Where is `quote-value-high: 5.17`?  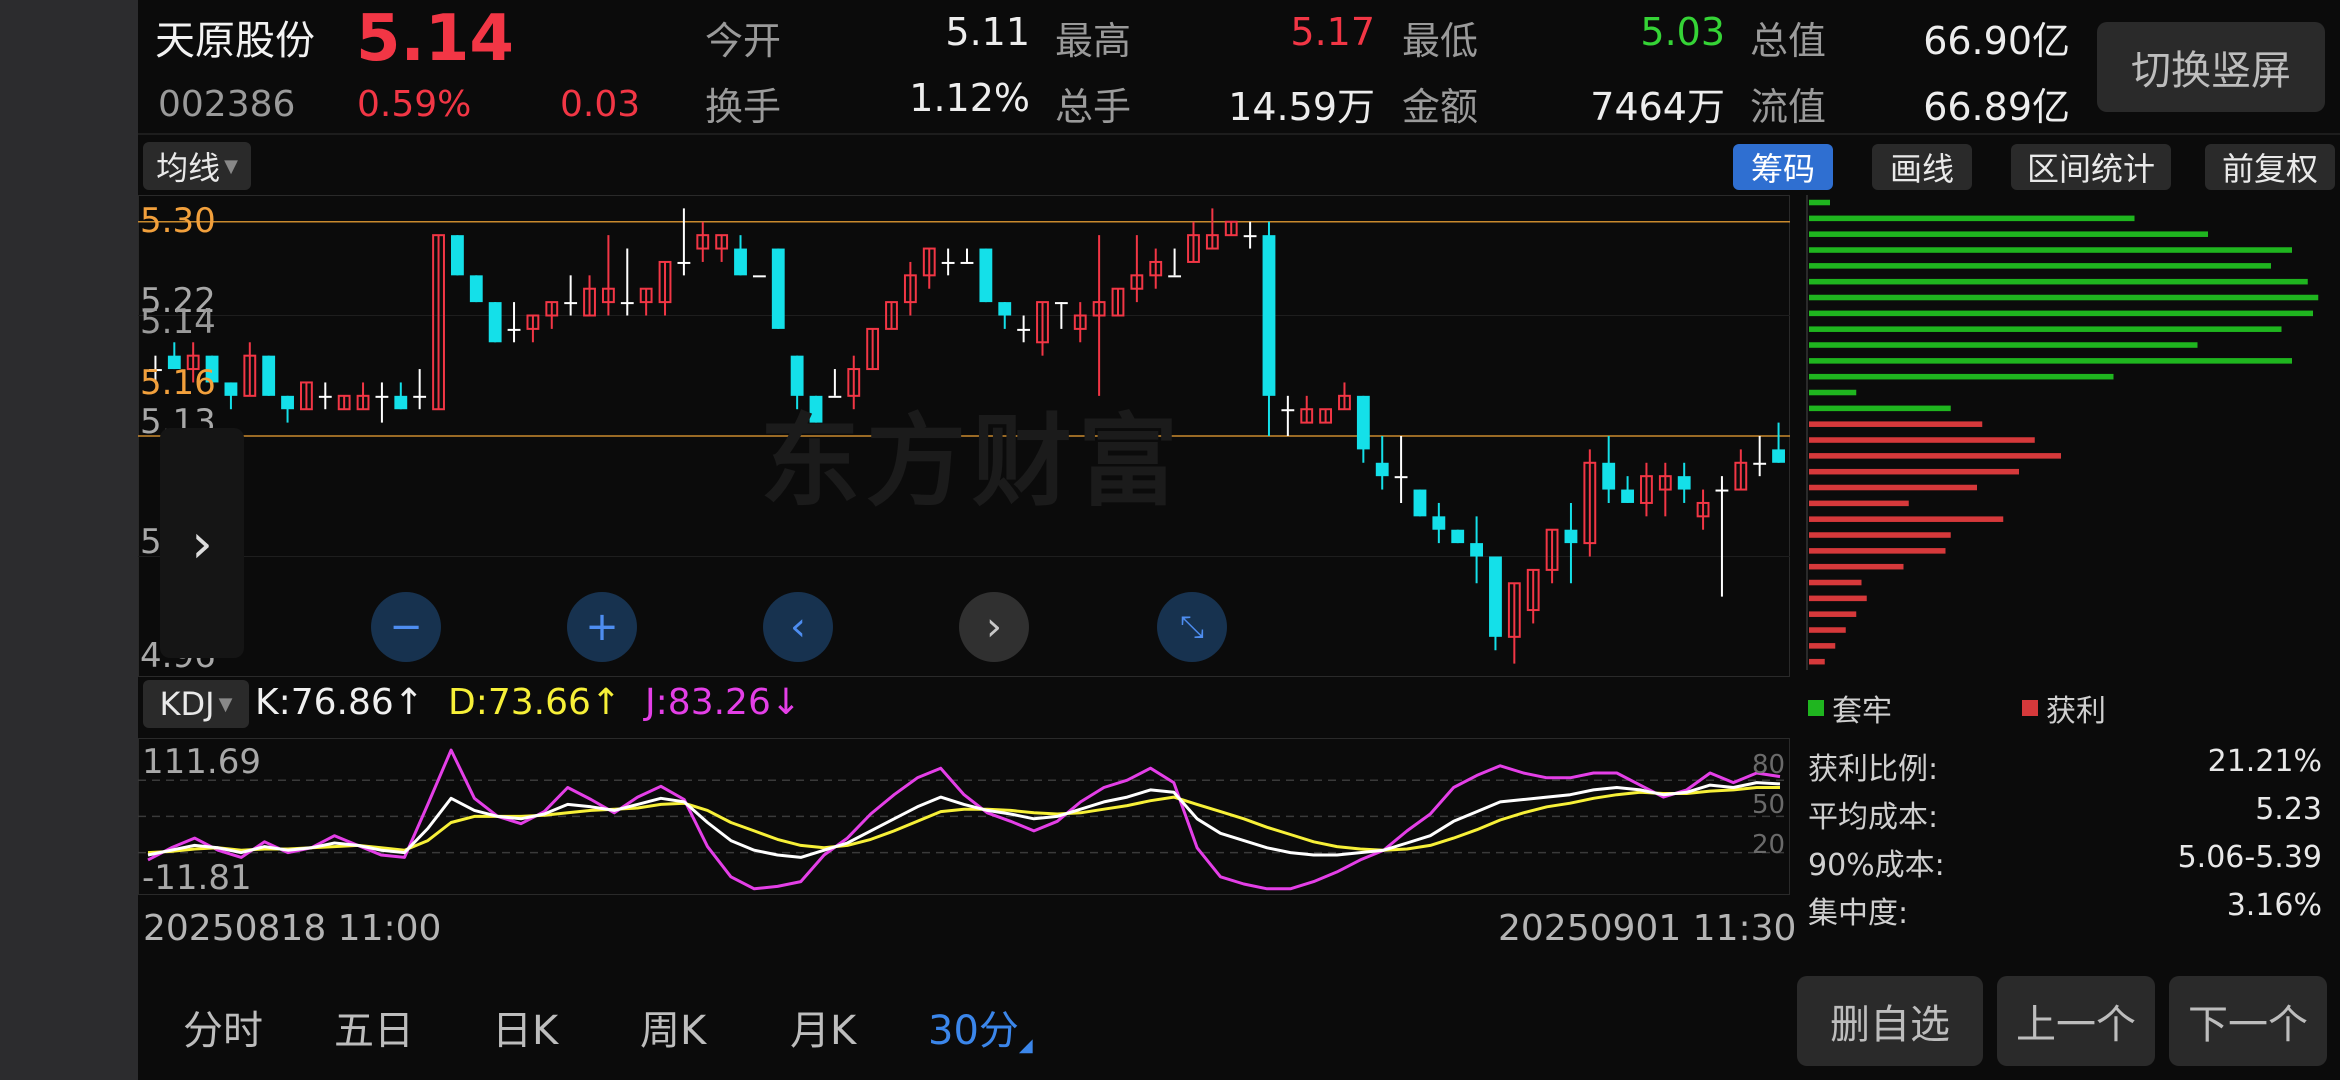 quote-value-high: 5.17 is located at coordinates (1332, 32).